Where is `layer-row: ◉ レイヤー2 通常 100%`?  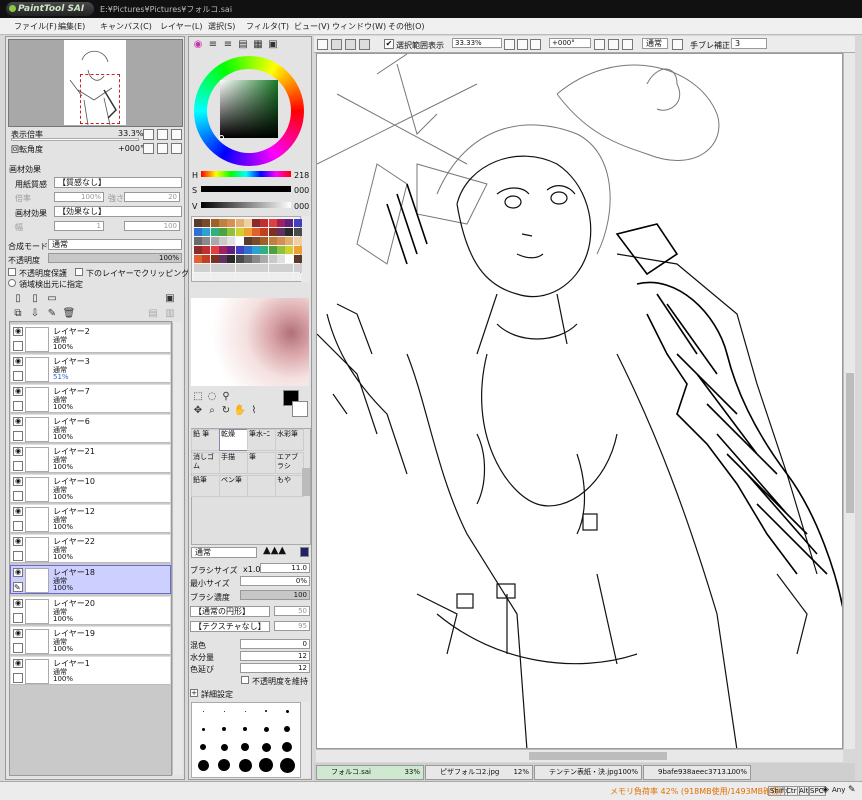 layer-row: ◉ レイヤー2 通常 100% is located at coordinates (90, 338).